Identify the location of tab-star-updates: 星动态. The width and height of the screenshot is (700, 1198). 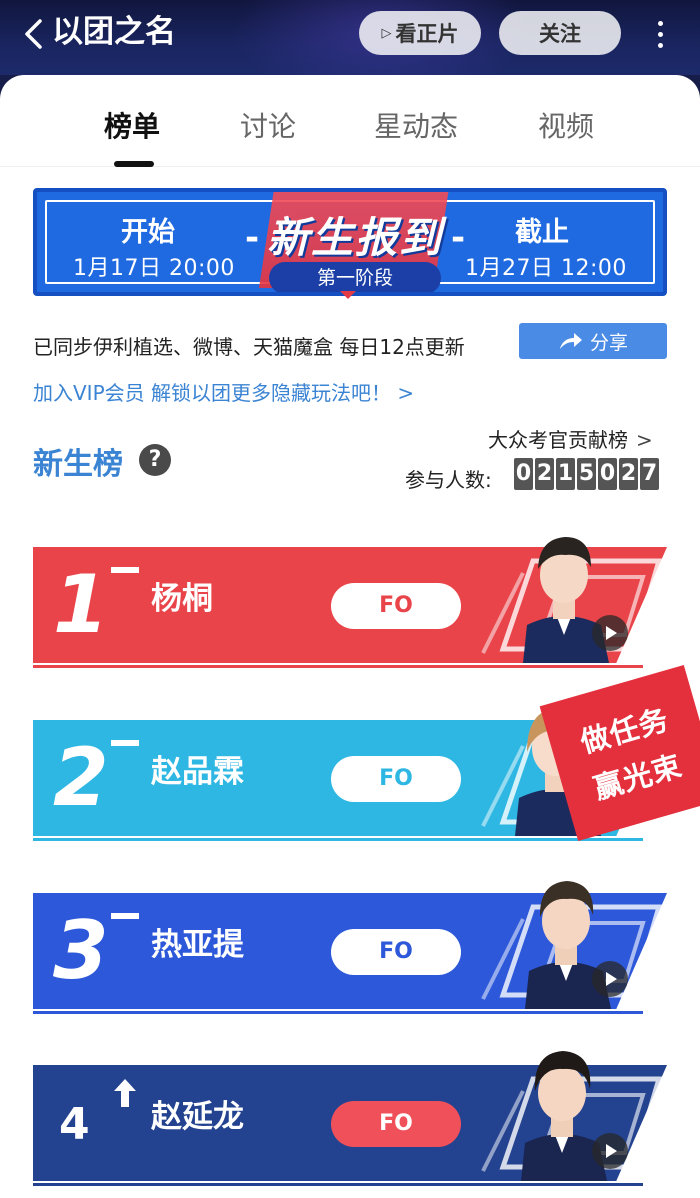
(416, 127).